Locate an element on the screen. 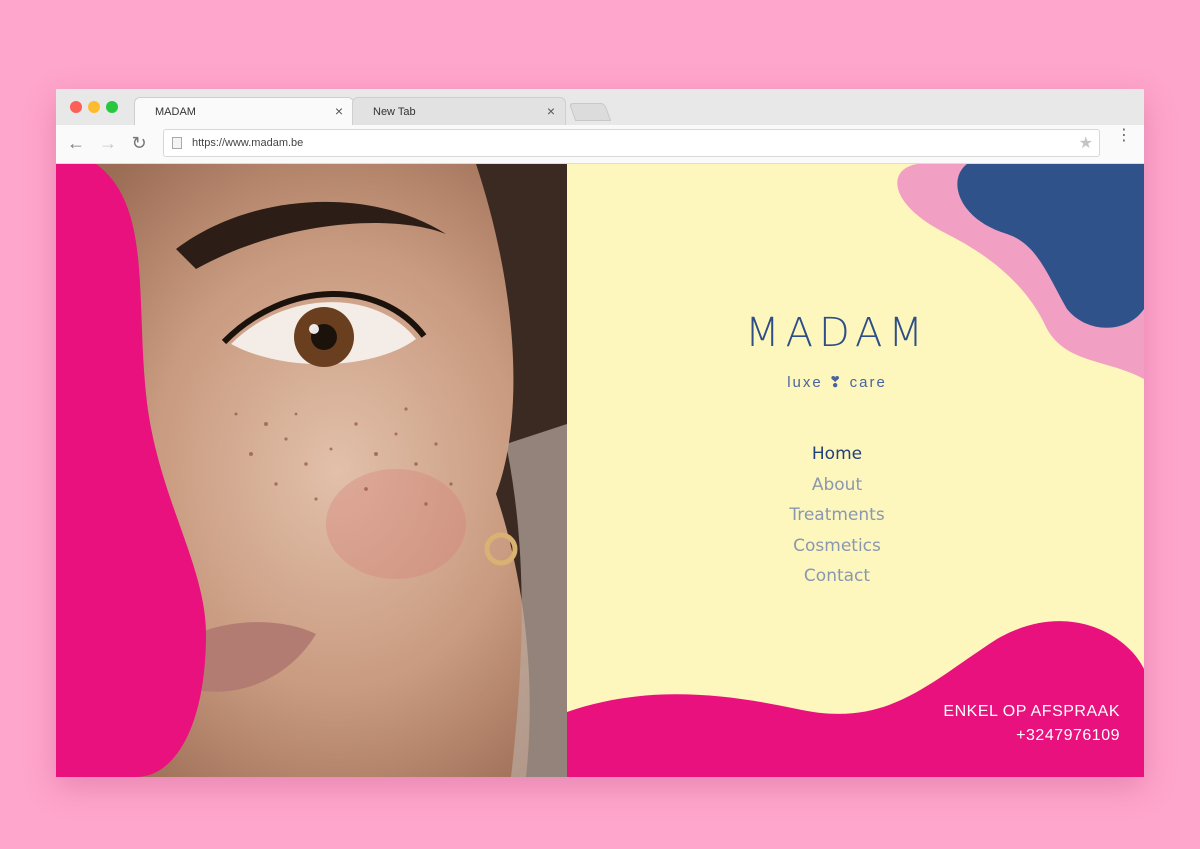 This screenshot has height=849, width=1200. nav-item-contact: Contact is located at coordinates (837, 576).